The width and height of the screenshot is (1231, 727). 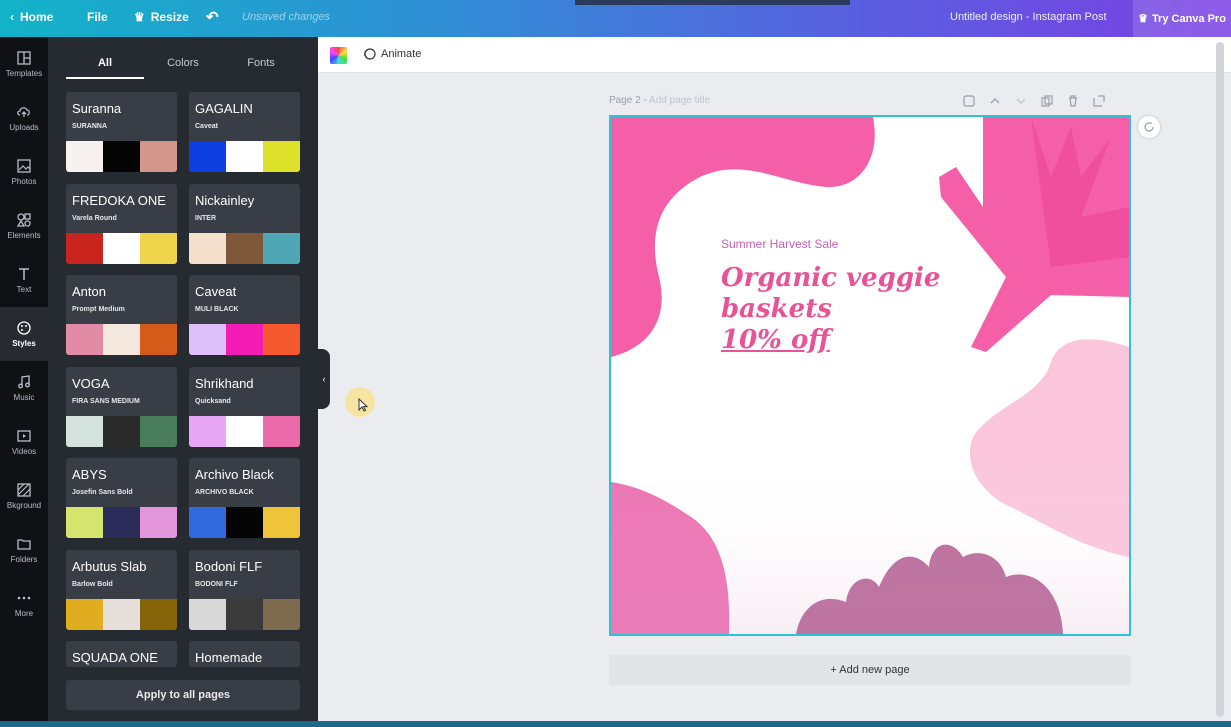 What do you see at coordinates (24, 274) in the screenshot?
I see `text-icon` at bounding box center [24, 274].